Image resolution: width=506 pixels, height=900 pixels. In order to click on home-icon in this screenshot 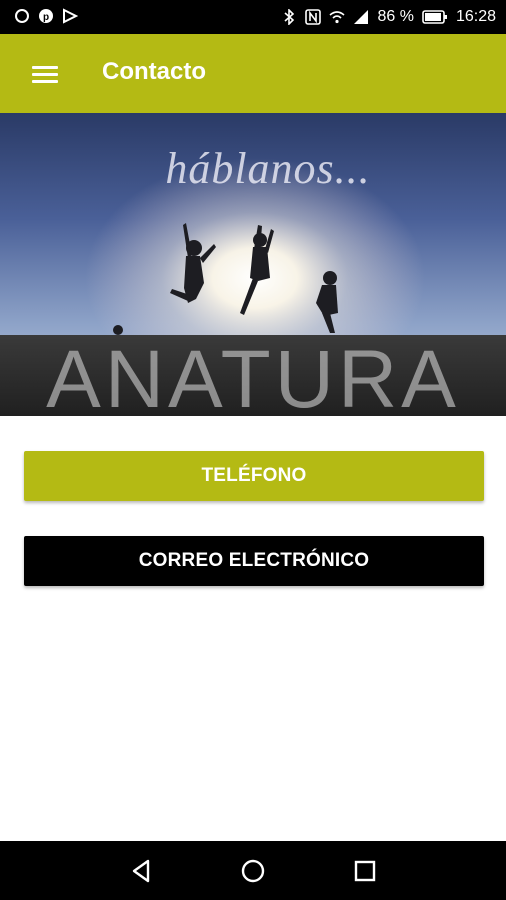, I will do `click(253, 871)`.